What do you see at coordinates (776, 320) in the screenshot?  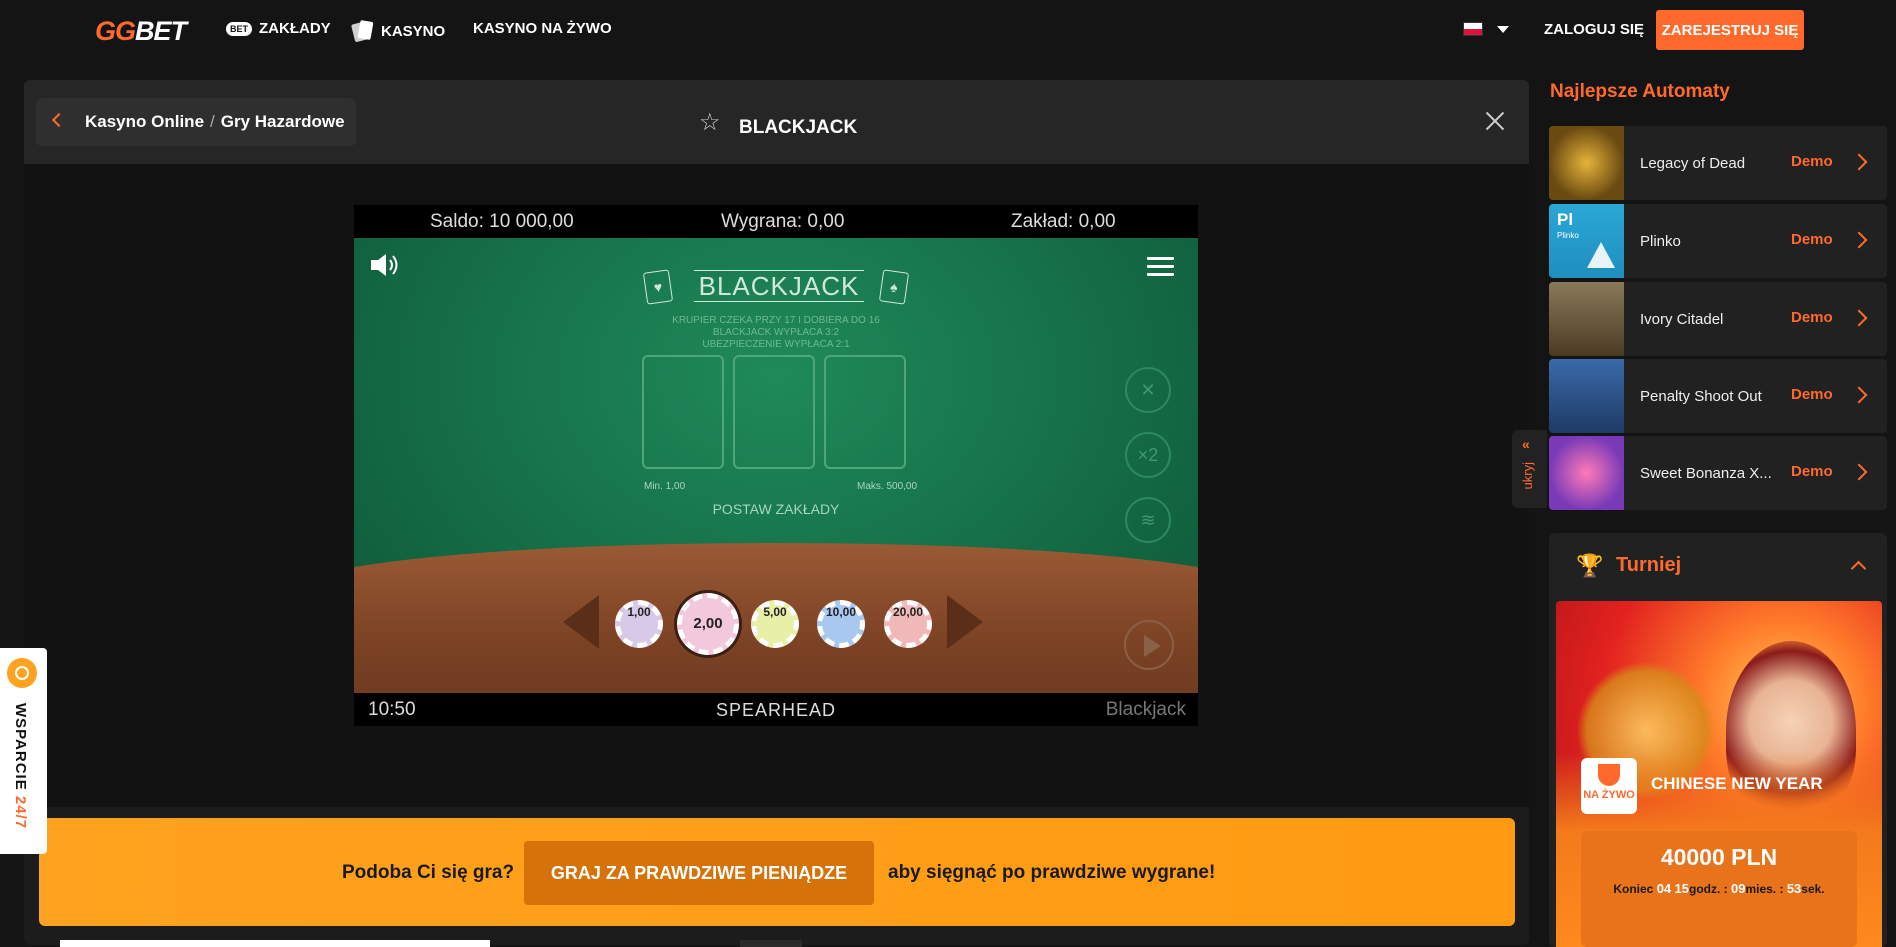 I see `rule-line: KRUPIER CZEKA PRZY 17 I DOBIERA DO 16` at bounding box center [776, 320].